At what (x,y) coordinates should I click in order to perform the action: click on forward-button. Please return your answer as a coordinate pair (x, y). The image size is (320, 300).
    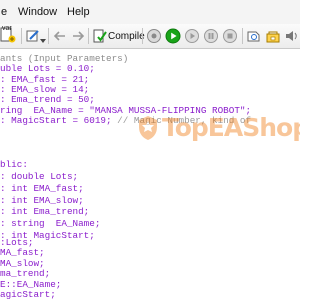
    Looking at the image, I should click on (78, 36).